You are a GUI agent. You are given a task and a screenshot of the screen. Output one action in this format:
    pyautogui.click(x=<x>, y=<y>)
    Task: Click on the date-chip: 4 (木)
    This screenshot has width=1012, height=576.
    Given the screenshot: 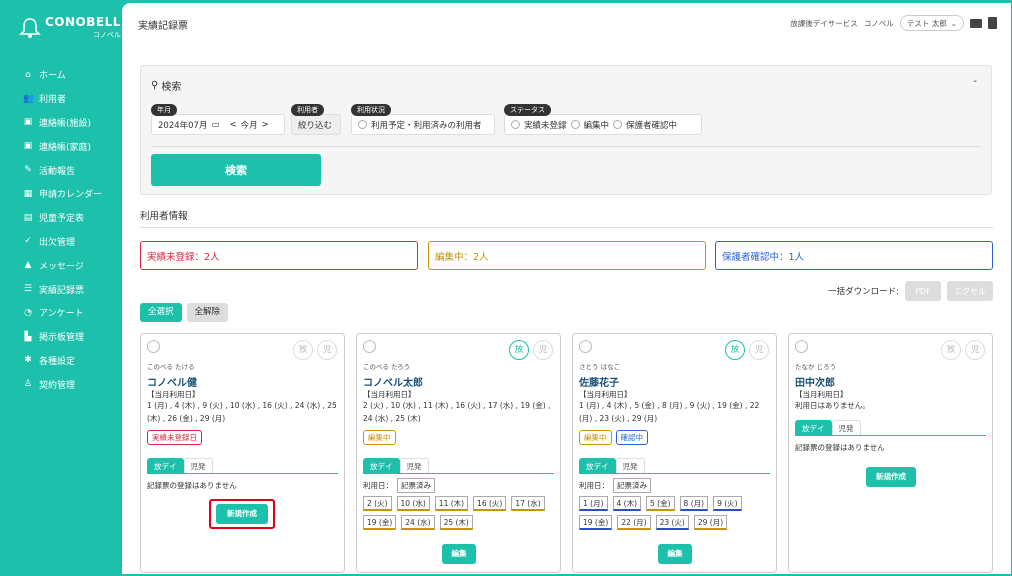 What is the action you would take?
    pyautogui.click(x=627, y=503)
    